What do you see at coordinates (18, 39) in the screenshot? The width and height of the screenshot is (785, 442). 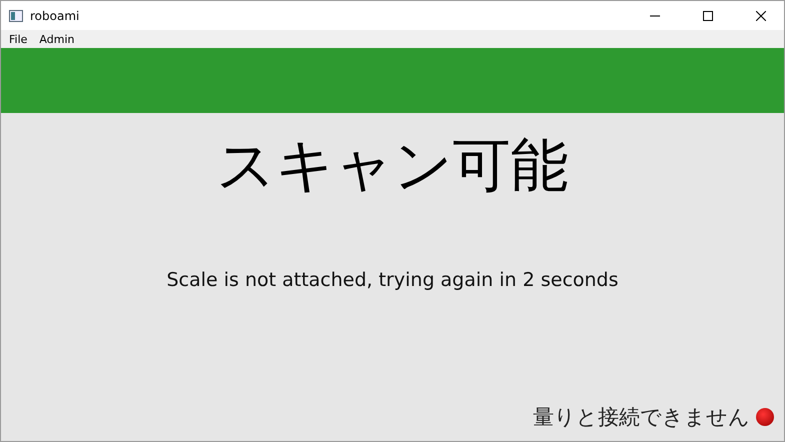 I see `menu-item: File` at bounding box center [18, 39].